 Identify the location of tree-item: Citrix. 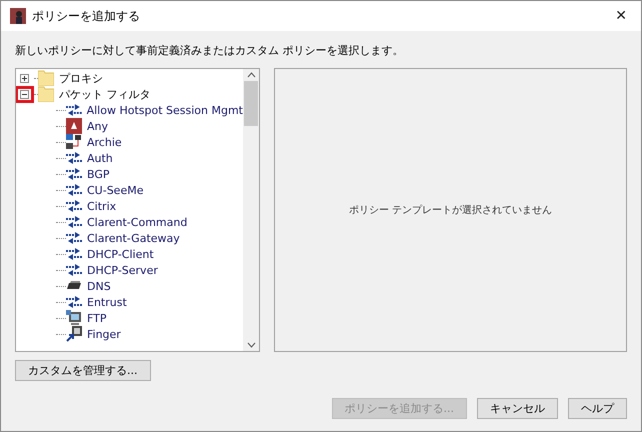
(101, 206).